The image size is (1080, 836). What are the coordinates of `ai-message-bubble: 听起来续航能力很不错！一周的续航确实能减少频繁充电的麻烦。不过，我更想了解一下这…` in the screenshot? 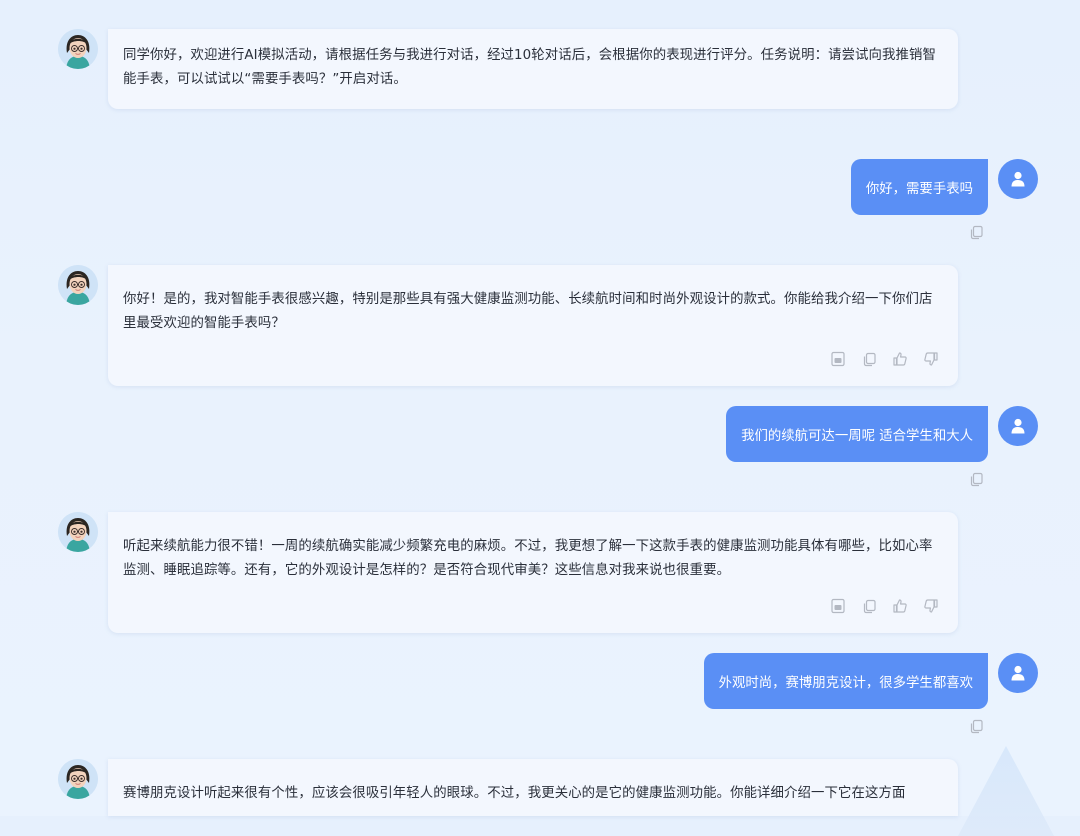 It's located at (533, 572).